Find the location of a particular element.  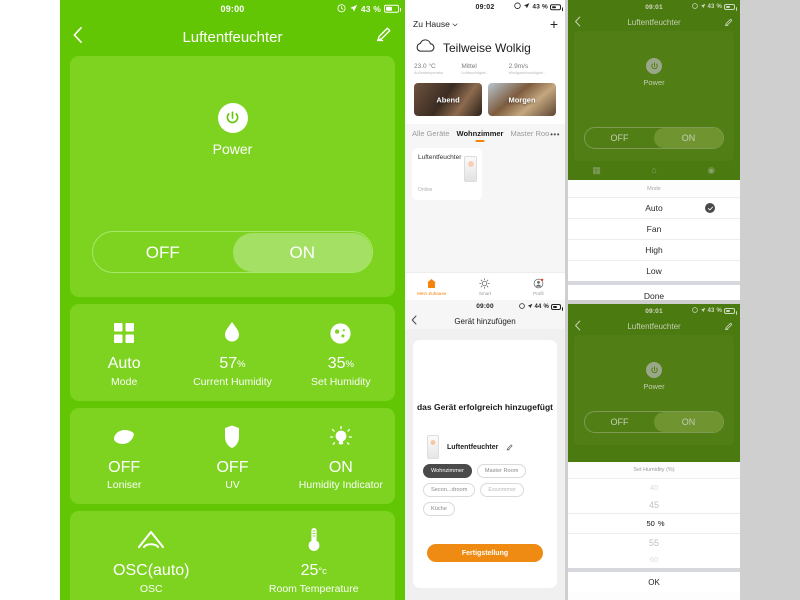

status-grid-row-2: OFF Loniser OFF UV ON Humidity Indicator is located at coordinates (232, 456).